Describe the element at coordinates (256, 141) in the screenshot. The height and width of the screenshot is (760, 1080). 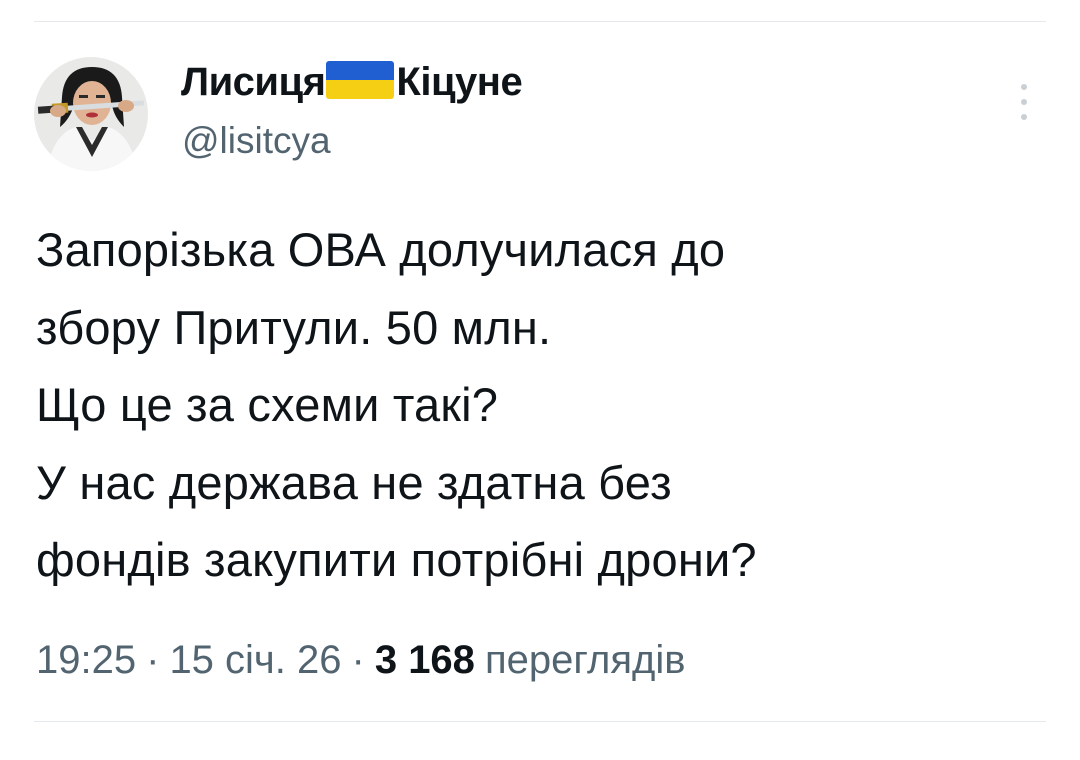
I see `author-handle: @lisitcya` at that location.